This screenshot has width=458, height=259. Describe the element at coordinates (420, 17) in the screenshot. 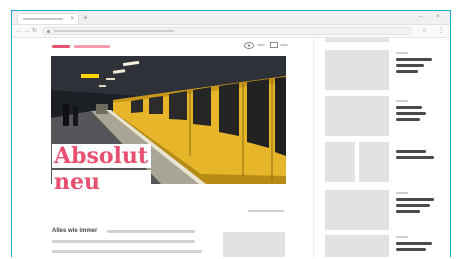

I see `minimize-button: –` at that location.